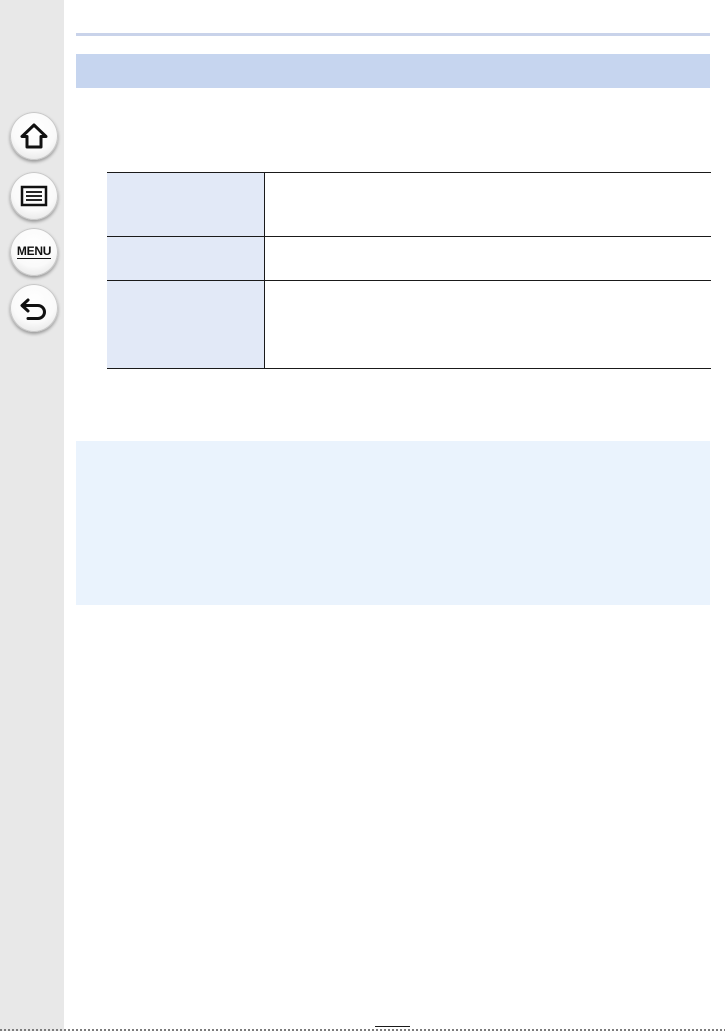  I want to click on home-icon, so click(34, 136).